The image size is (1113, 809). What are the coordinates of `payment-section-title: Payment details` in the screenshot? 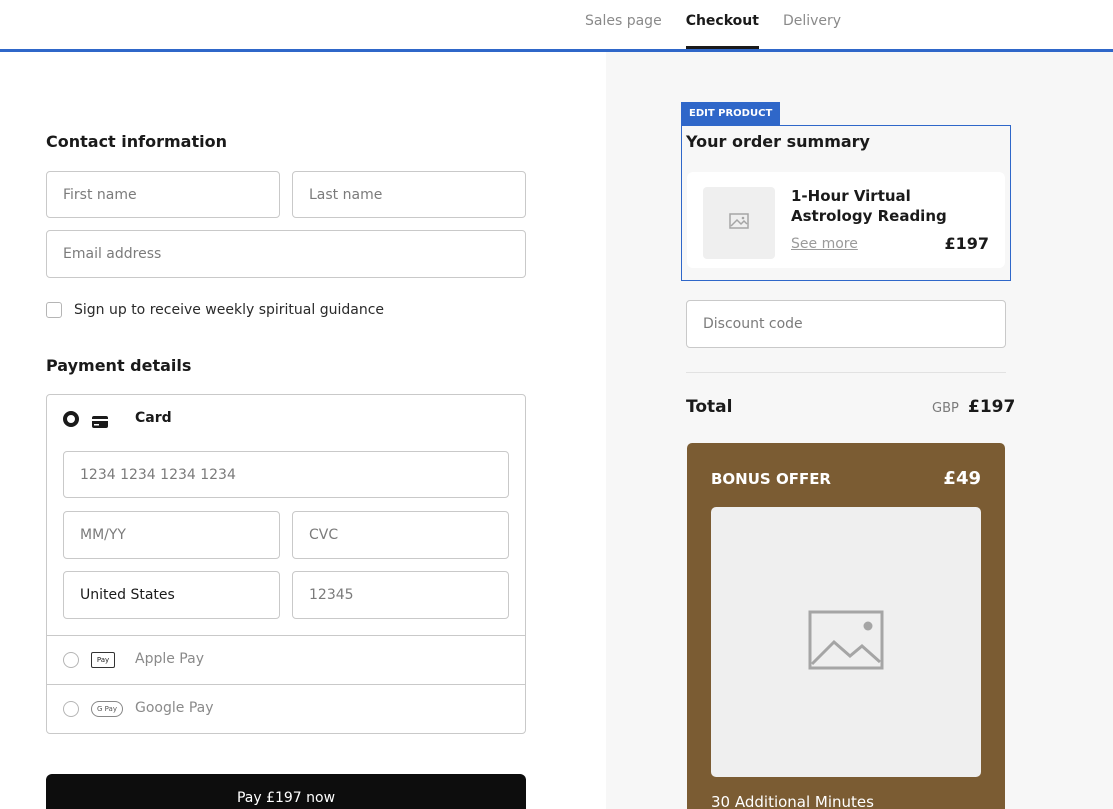 It's located at (119, 365).